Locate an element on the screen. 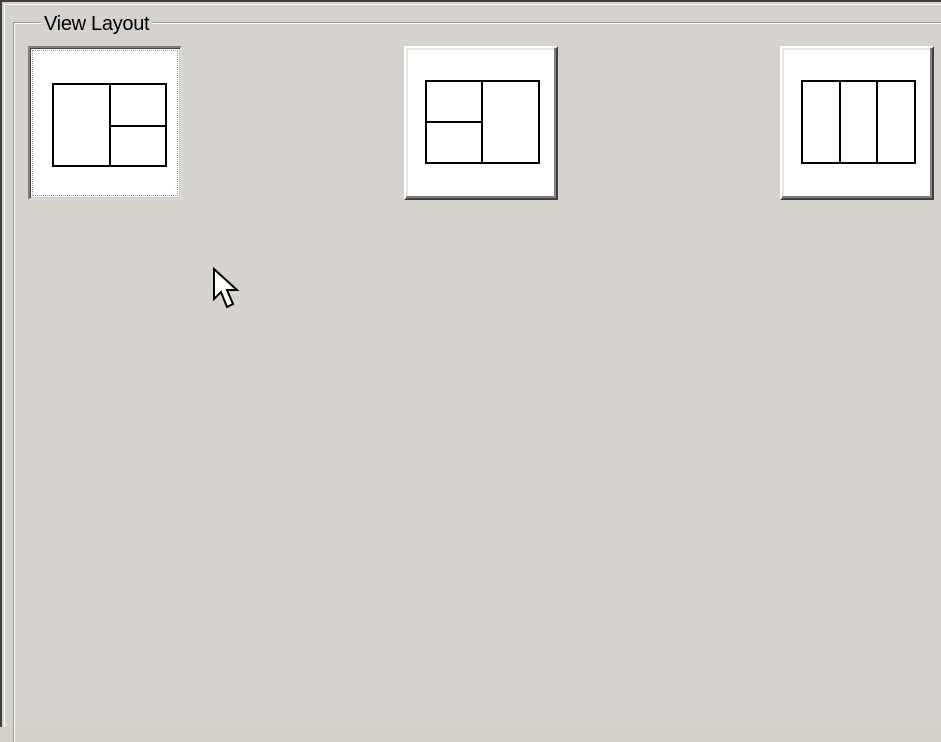 This screenshot has width=941, height=742. layout-option-three-columns-button is located at coordinates (857, 123).